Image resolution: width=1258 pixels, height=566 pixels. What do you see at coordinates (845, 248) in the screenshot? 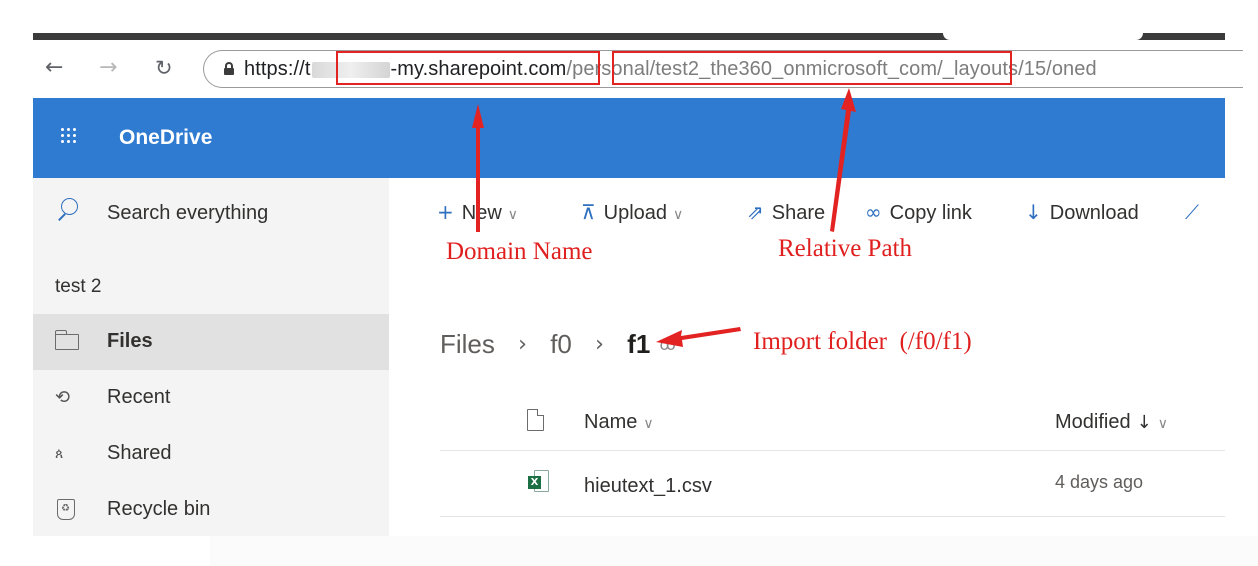
I see `path-annotation: Relative Path` at bounding box center [845, 248].